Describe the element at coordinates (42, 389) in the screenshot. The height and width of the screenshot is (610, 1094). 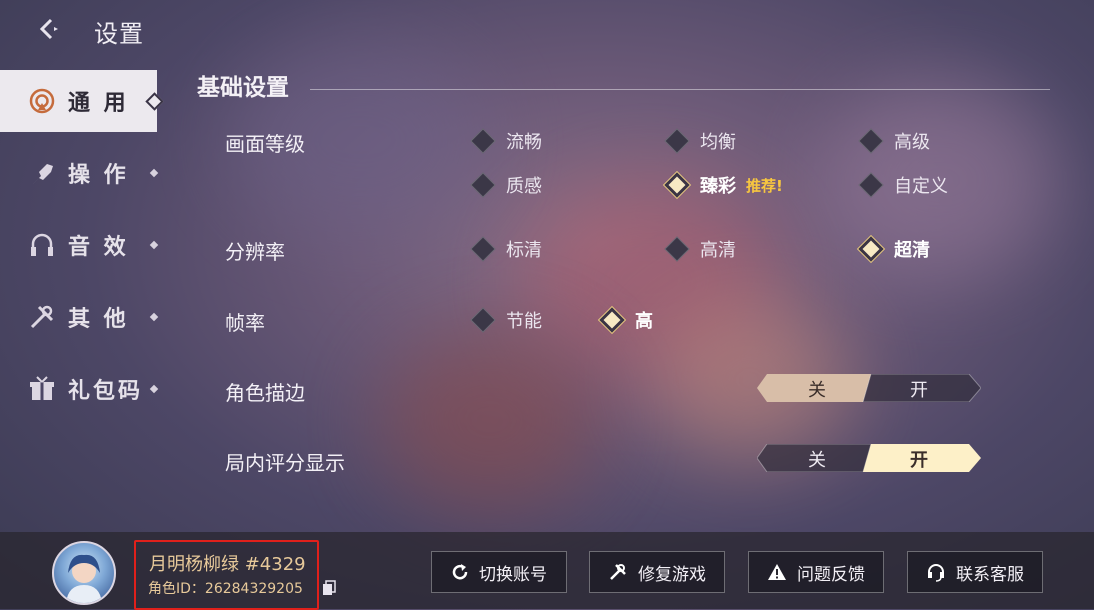
I see `gift-icon` at that location.